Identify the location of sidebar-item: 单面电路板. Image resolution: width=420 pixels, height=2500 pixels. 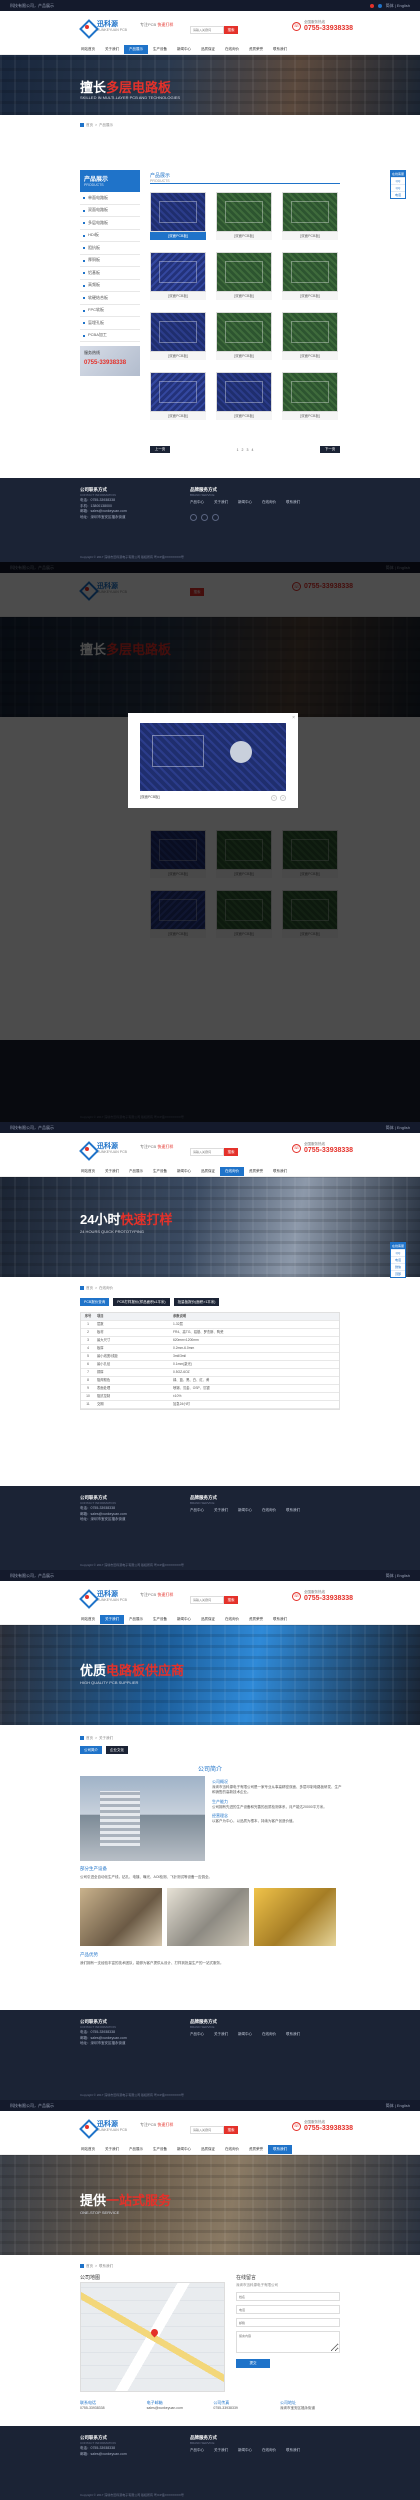
(110, 198).